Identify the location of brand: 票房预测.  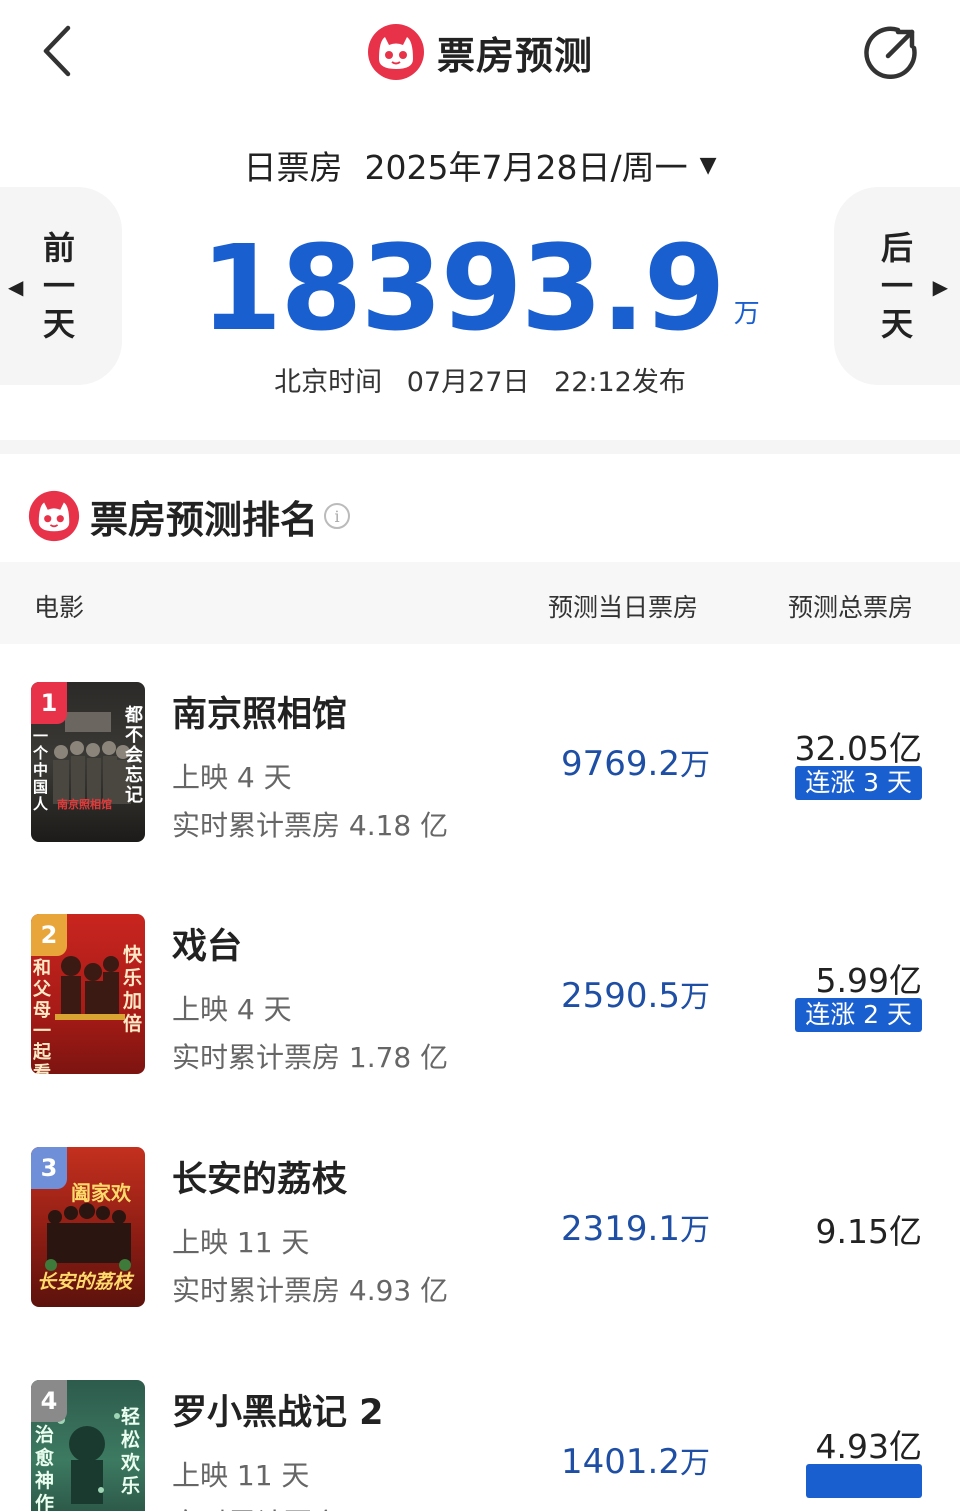
(480, 52).